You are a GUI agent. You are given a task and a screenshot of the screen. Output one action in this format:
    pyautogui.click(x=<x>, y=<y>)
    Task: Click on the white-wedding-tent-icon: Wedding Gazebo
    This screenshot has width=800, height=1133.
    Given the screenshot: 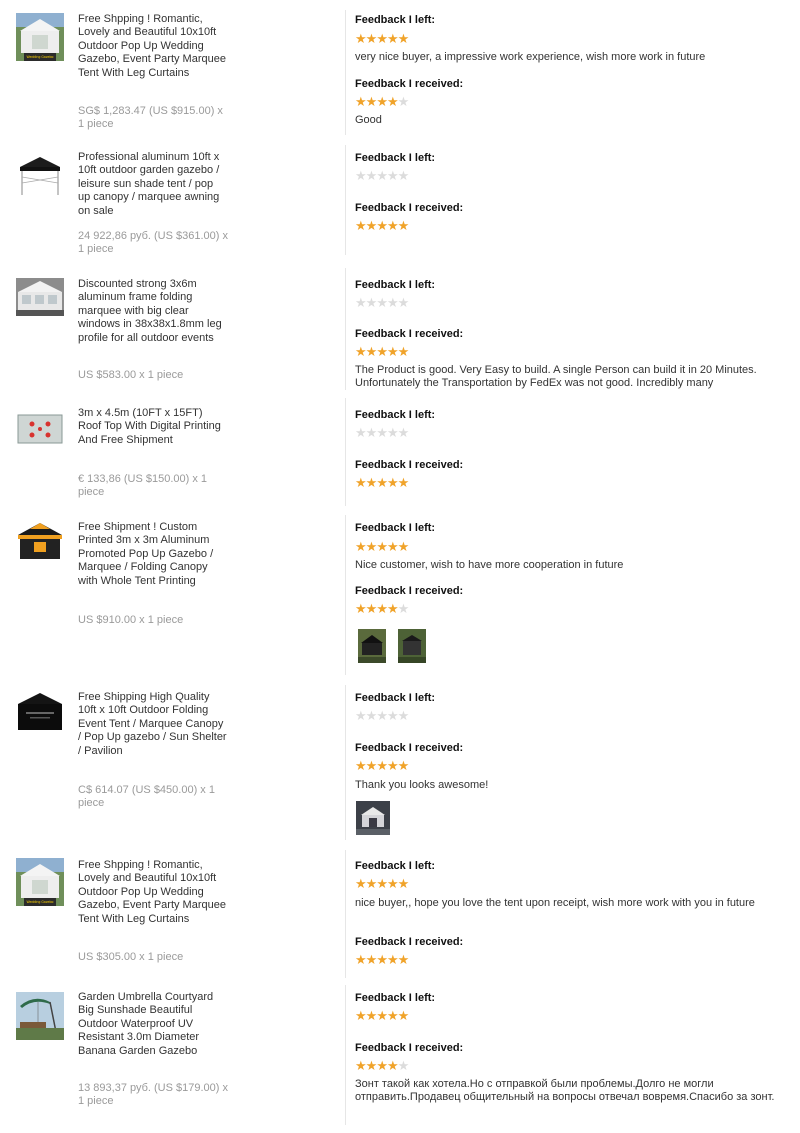 What is the action you would take?
    pyautogui.click(x=40, y=882)
    